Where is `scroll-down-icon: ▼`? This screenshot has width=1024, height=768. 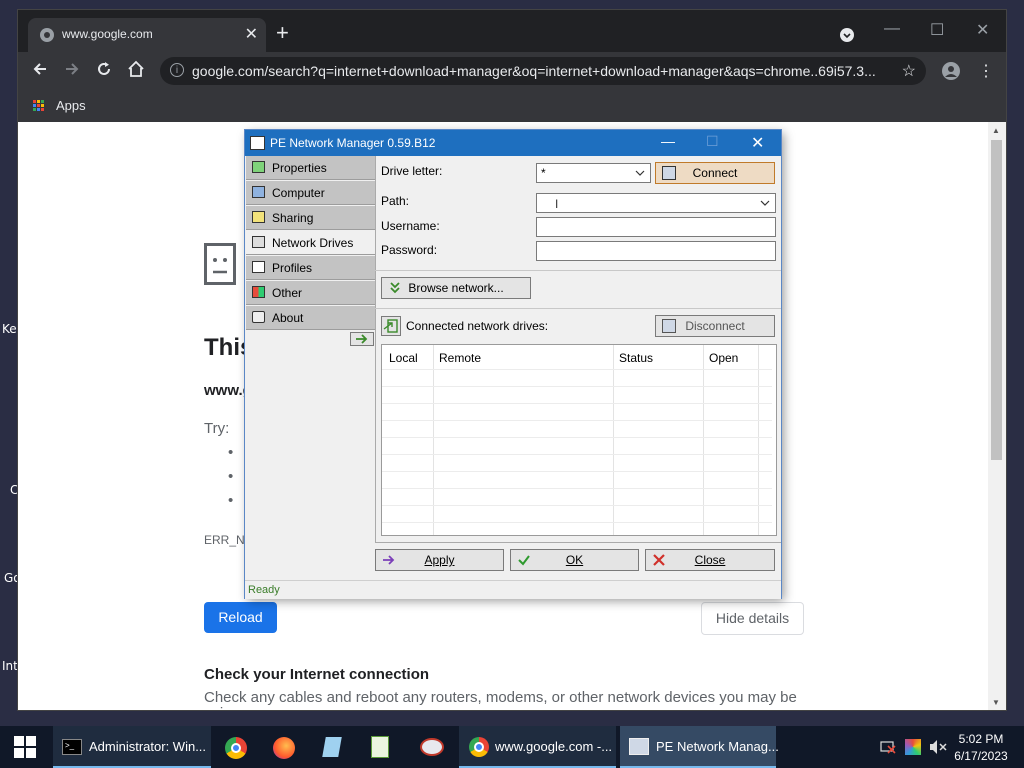
scroll-down-icon: ▼ is located at coordinates (996, 702).